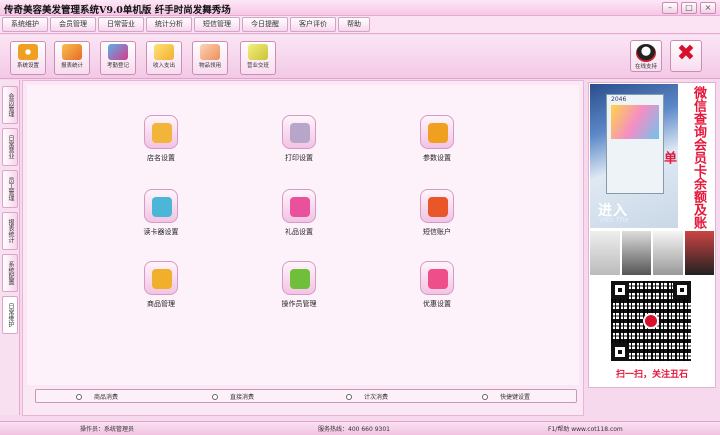 This screenshot has height=435, width=720. What do you see at coordinates (646, 53) in the screenshot?
I see `qq-icon` at bounding box center [646, 53].